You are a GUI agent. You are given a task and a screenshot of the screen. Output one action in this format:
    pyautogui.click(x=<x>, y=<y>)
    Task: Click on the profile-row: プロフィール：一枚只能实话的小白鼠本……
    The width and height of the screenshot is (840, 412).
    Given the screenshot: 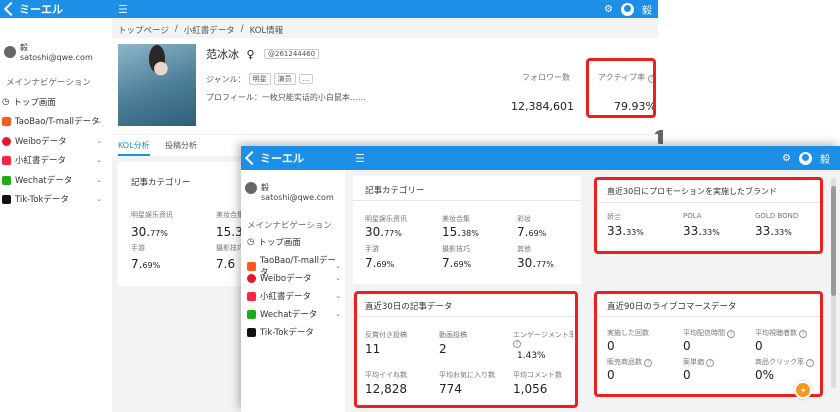 What is the action you would take?
    pyautogui.click(x=286, y=97)
    